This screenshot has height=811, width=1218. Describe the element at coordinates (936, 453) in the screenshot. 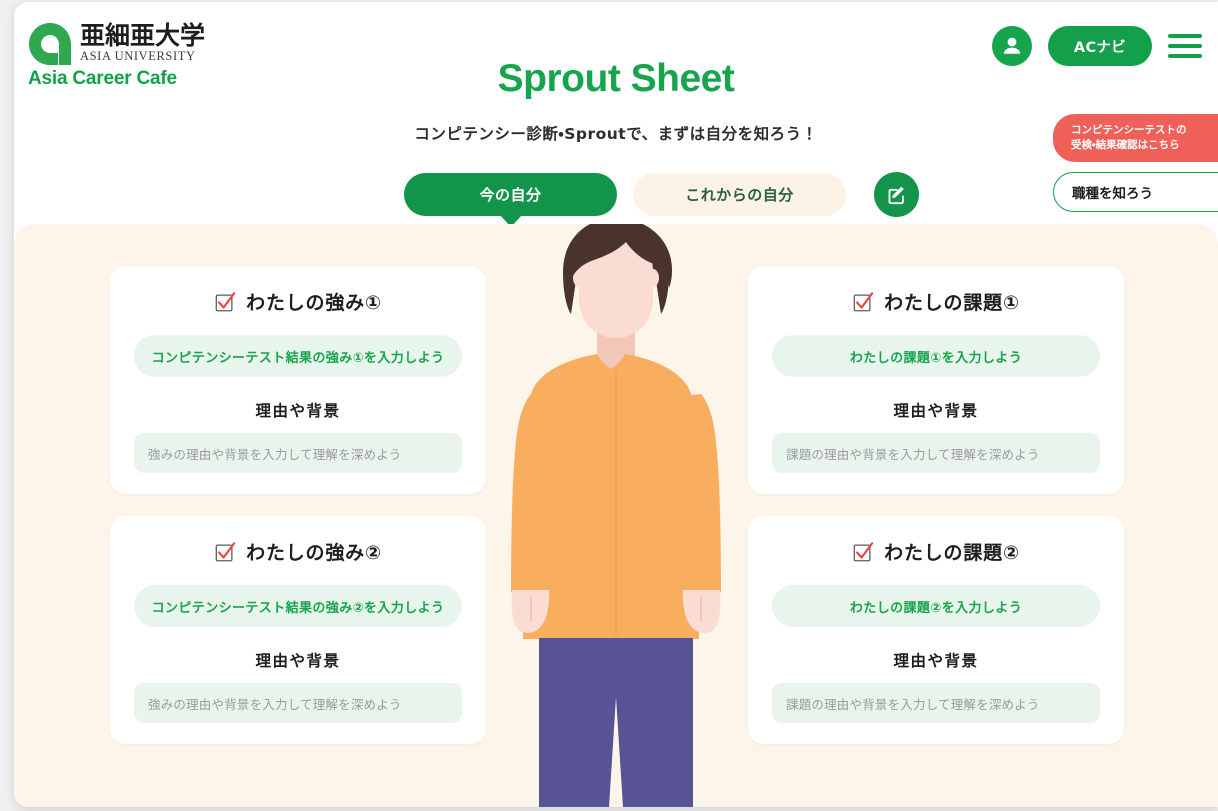

I see `issue-reason-textarea-1: 課題の理由や背景を入力して理解を深めよう` at that location.